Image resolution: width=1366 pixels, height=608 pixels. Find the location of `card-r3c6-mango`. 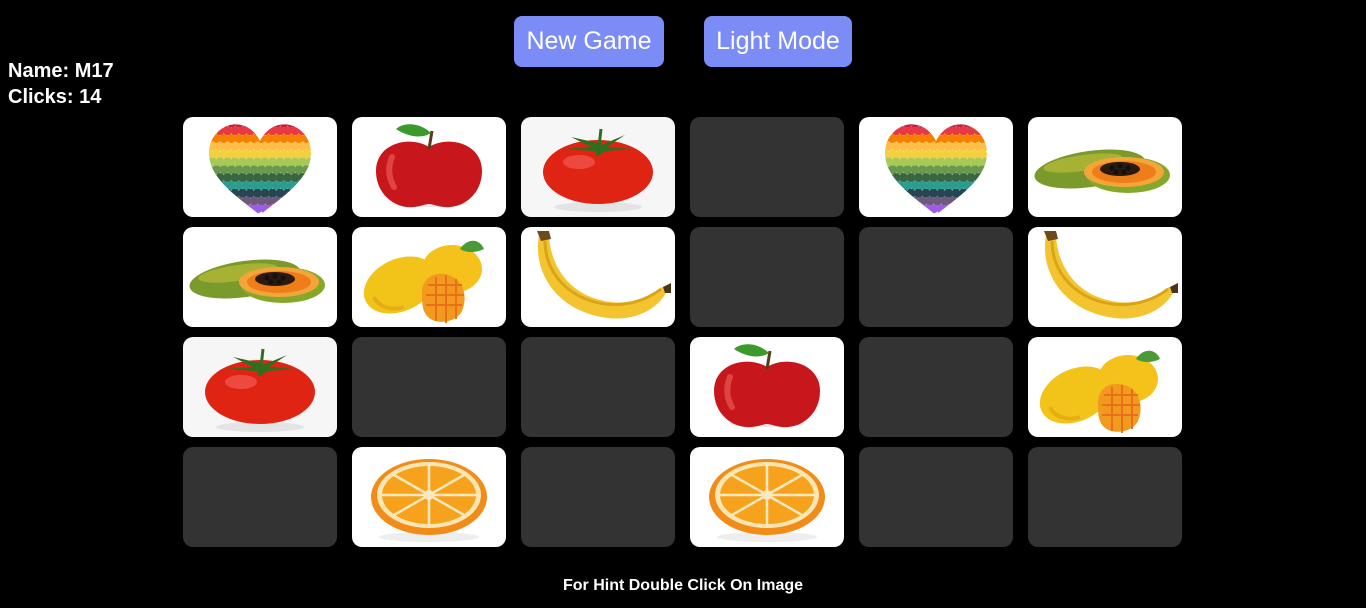

card-r3c6-mango is located at coordinates (1105, 387).